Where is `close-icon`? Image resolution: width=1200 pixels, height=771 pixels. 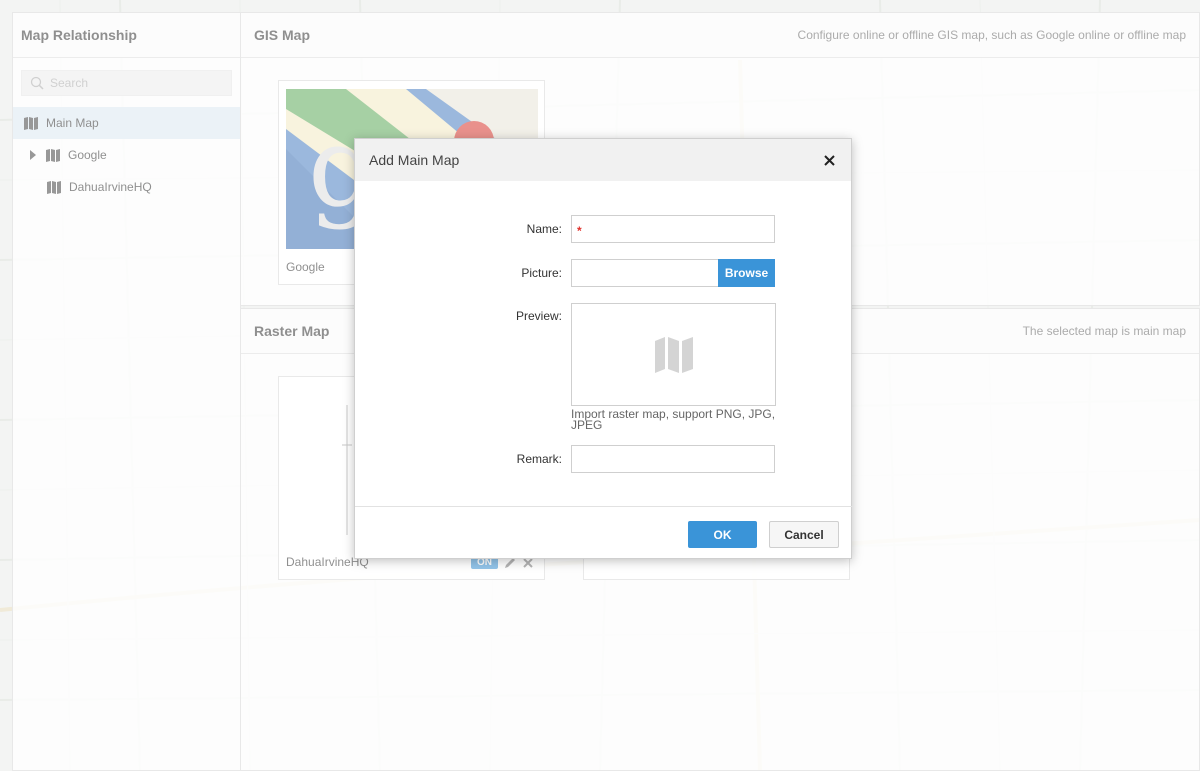
close-icon is located at coordinates (829, 160).